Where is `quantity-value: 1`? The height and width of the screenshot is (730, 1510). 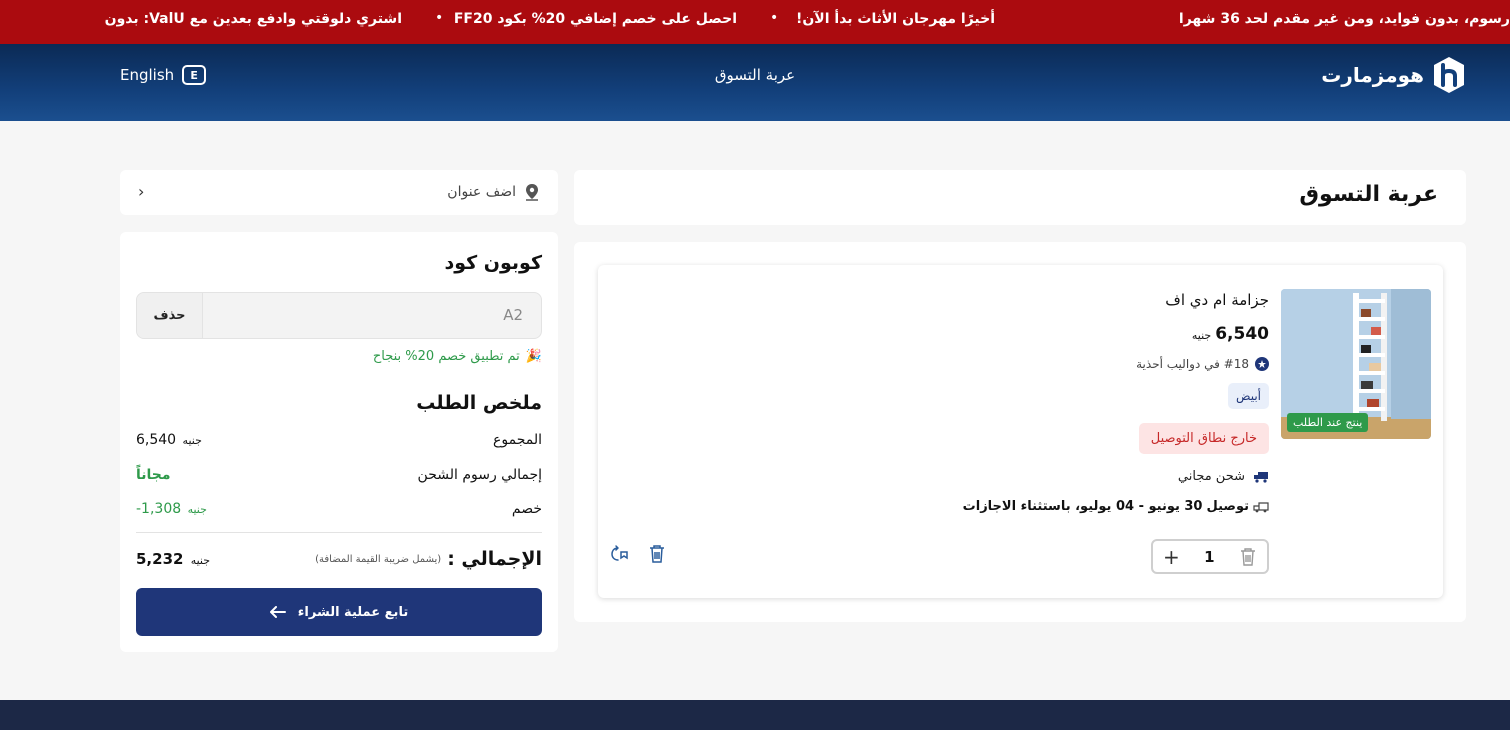
quantity-value: 1 is located at coordinates (1209, 556).